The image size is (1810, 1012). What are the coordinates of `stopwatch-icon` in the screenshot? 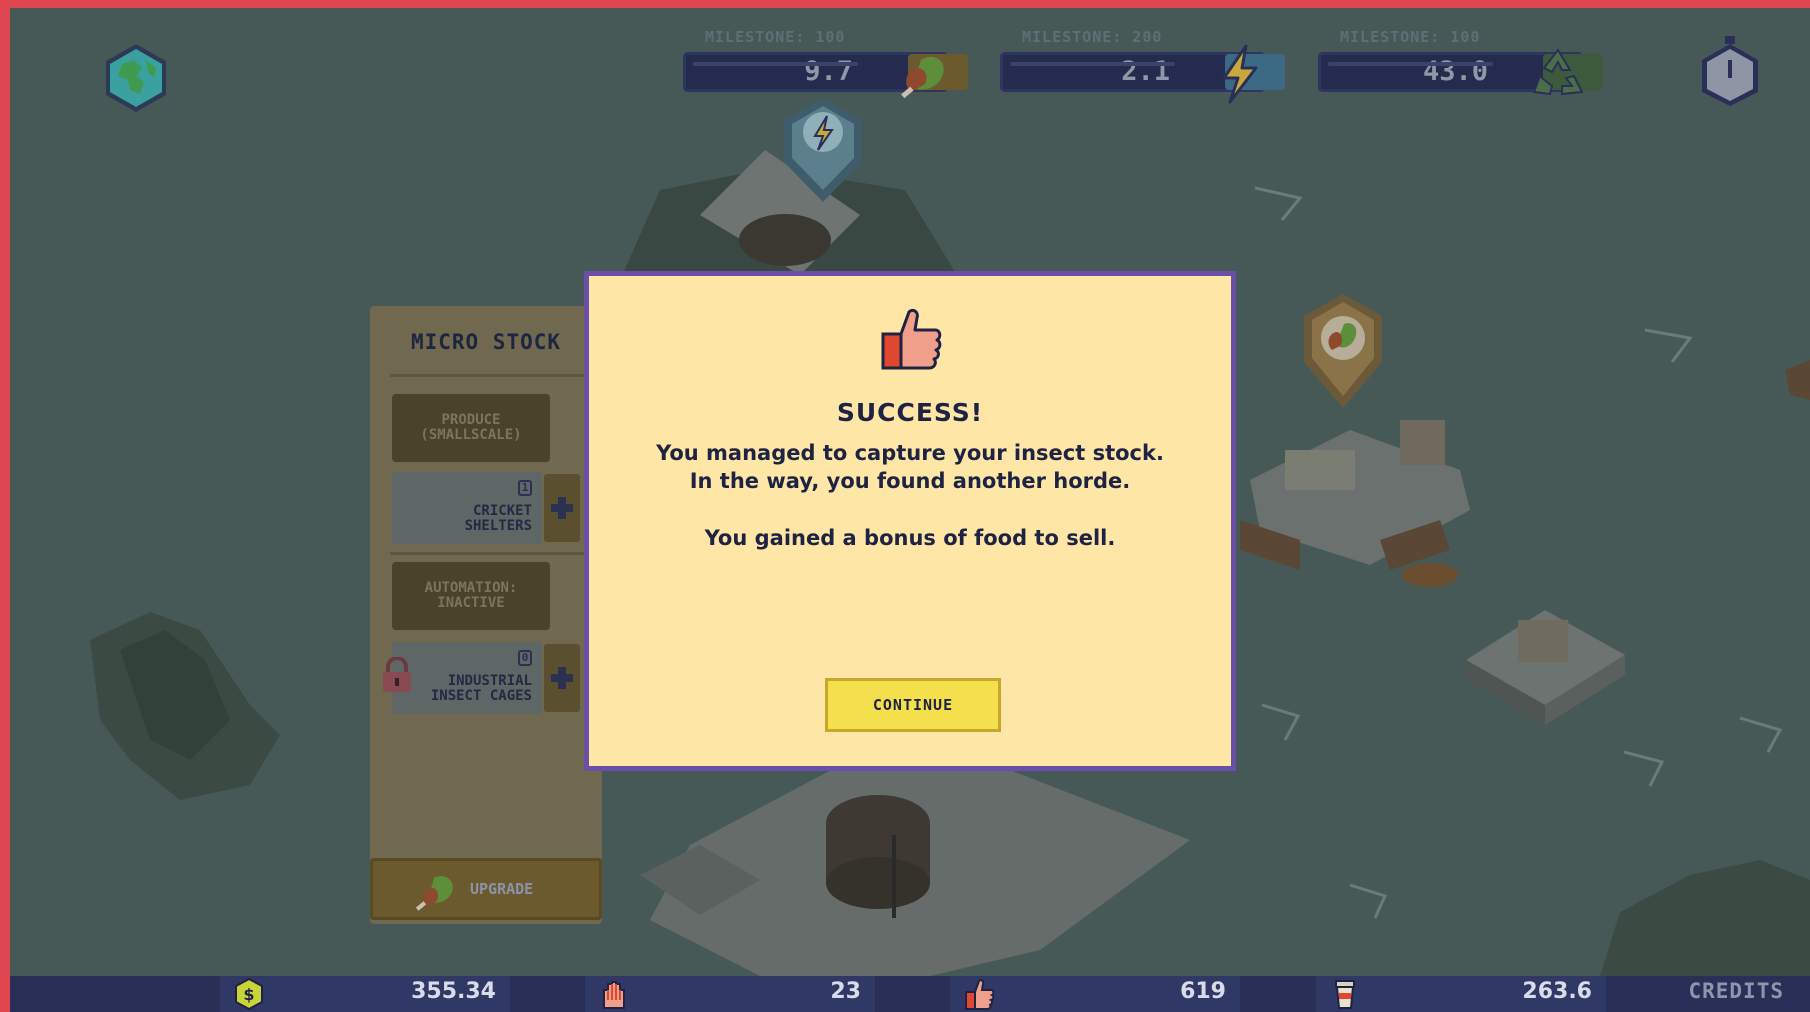 It's located at (1730, 71).